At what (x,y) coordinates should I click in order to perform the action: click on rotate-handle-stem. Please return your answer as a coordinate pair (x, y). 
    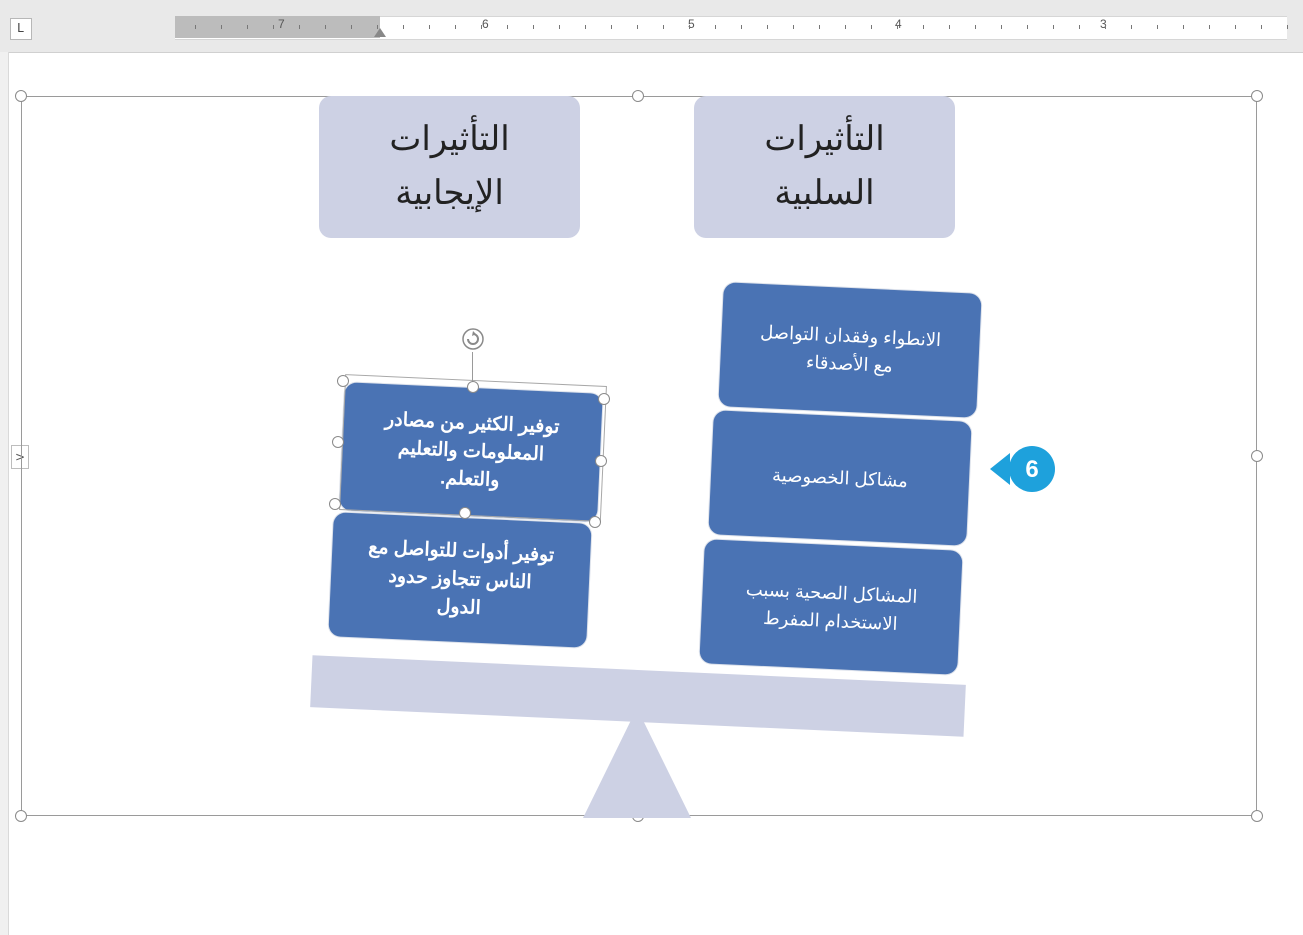
    Looking at the image, I should click on (472, 368).